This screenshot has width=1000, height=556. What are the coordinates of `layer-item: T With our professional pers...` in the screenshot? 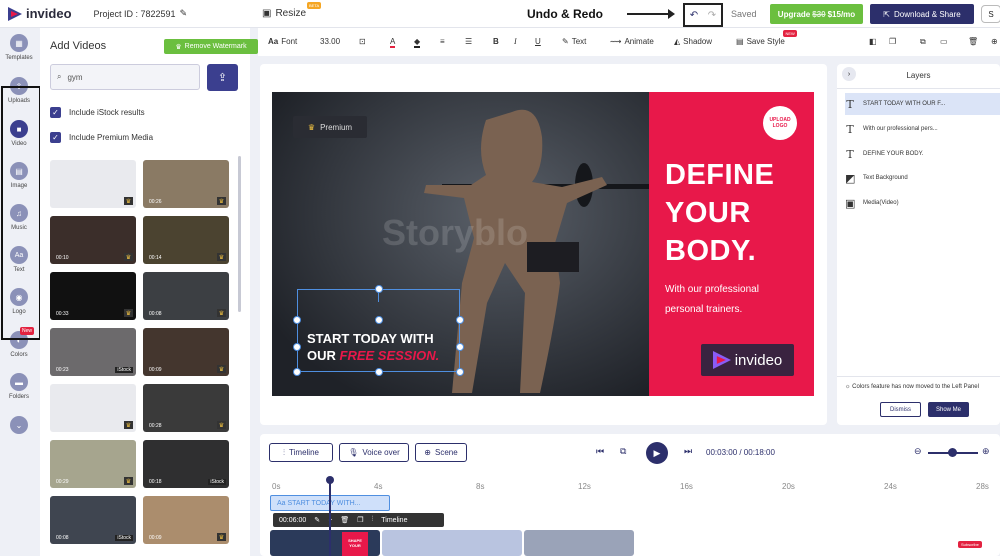 It's located at (922, 129).